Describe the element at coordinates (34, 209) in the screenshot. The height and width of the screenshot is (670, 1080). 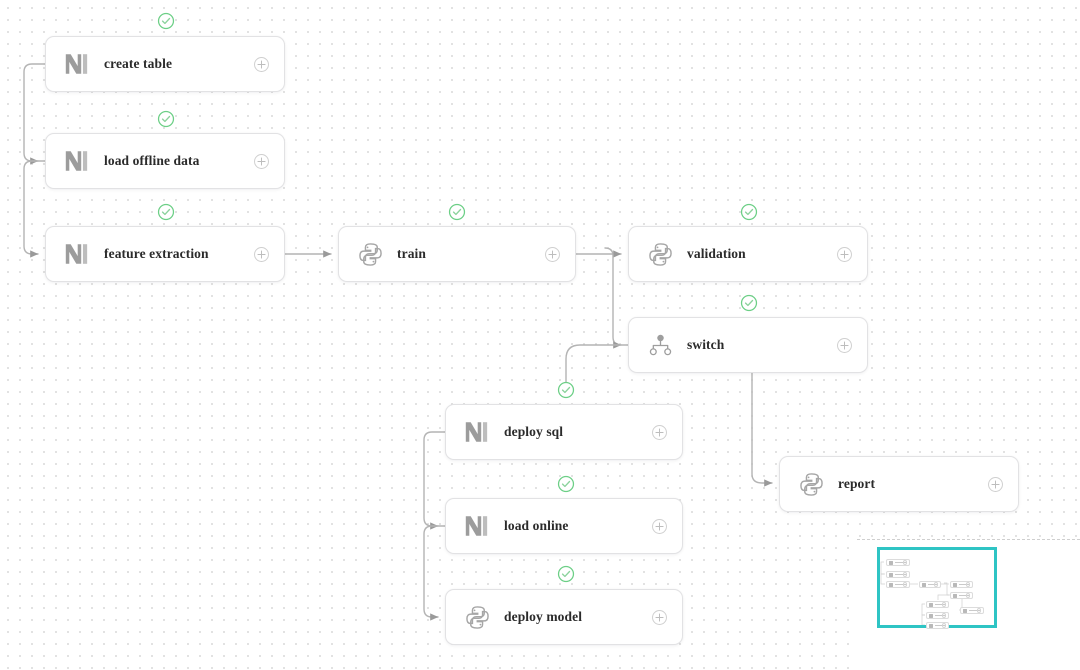
I see `edge-load-offline-to-feature-extraction` at that location.